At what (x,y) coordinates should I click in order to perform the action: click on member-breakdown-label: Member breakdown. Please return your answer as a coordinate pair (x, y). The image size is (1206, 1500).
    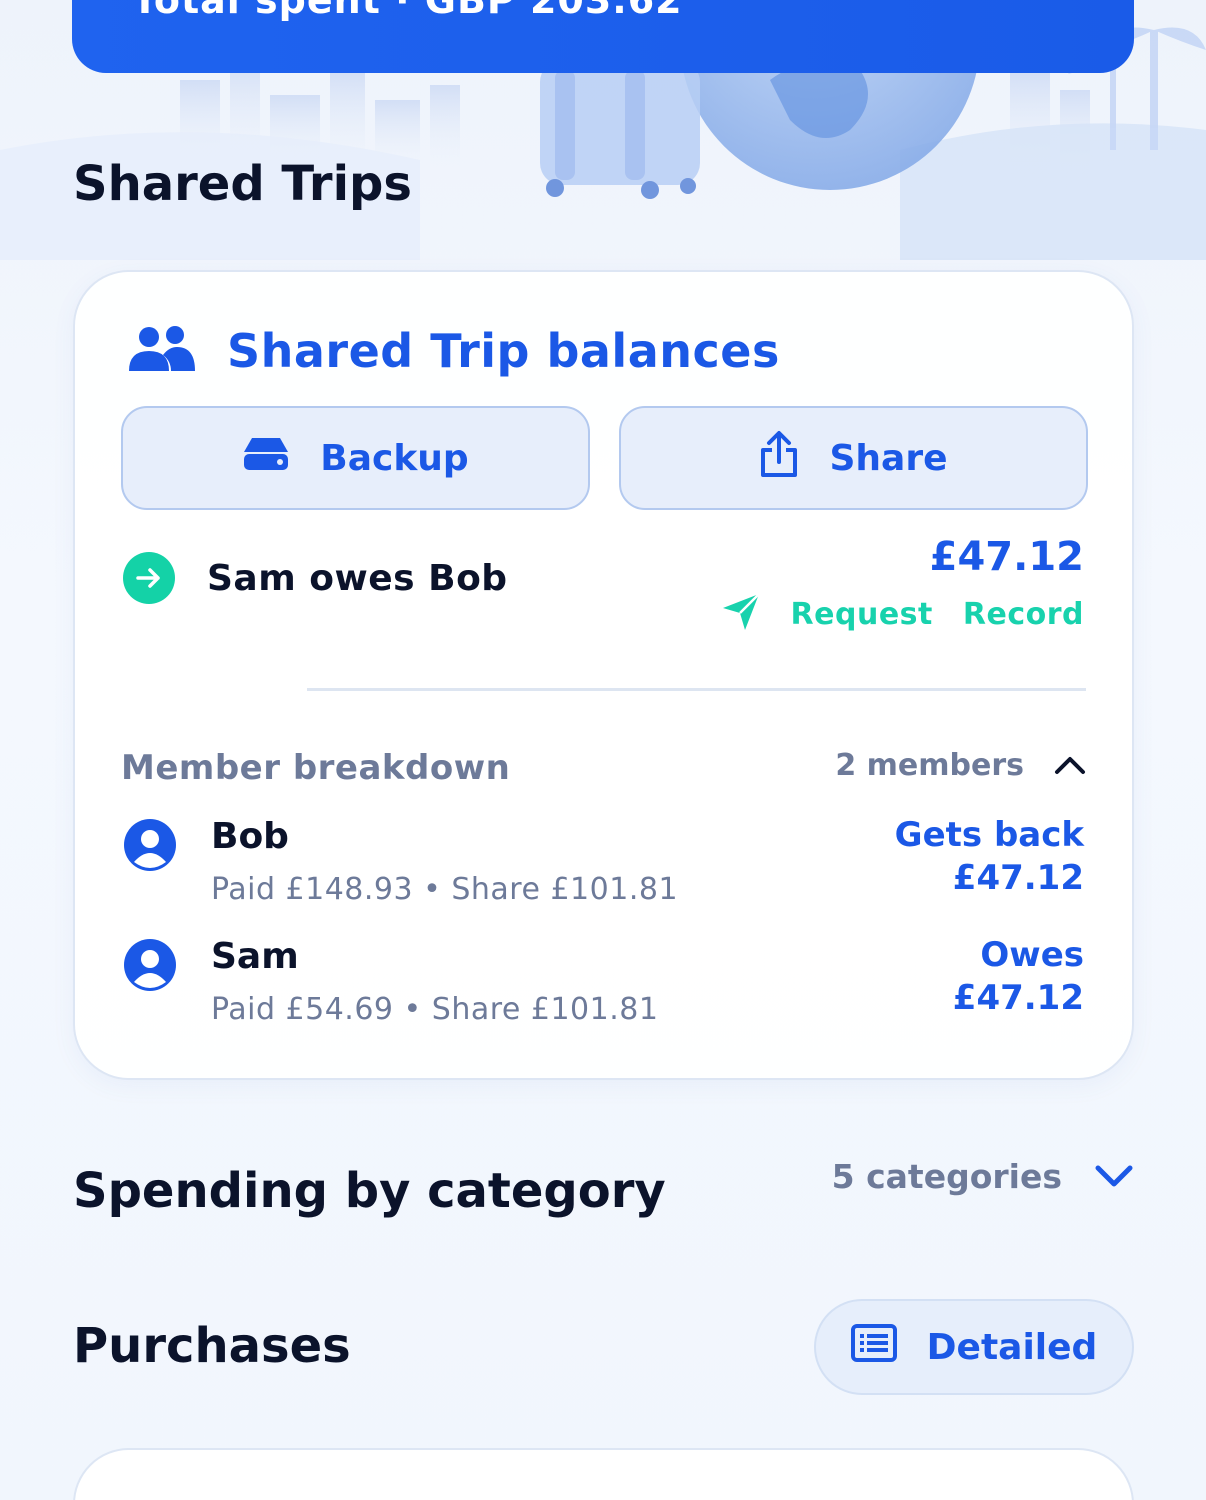
    Looking at the image, I should click on (316, 768).